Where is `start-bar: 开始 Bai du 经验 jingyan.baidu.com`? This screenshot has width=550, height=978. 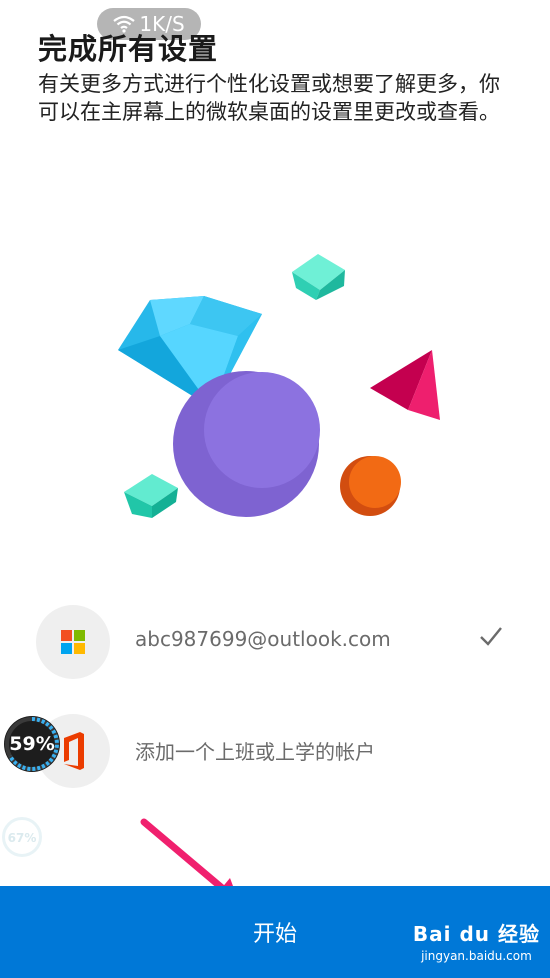 start-bar: 开始 Bai du 经验 jingyan.baidu.com is located at coordinates (275, 932).